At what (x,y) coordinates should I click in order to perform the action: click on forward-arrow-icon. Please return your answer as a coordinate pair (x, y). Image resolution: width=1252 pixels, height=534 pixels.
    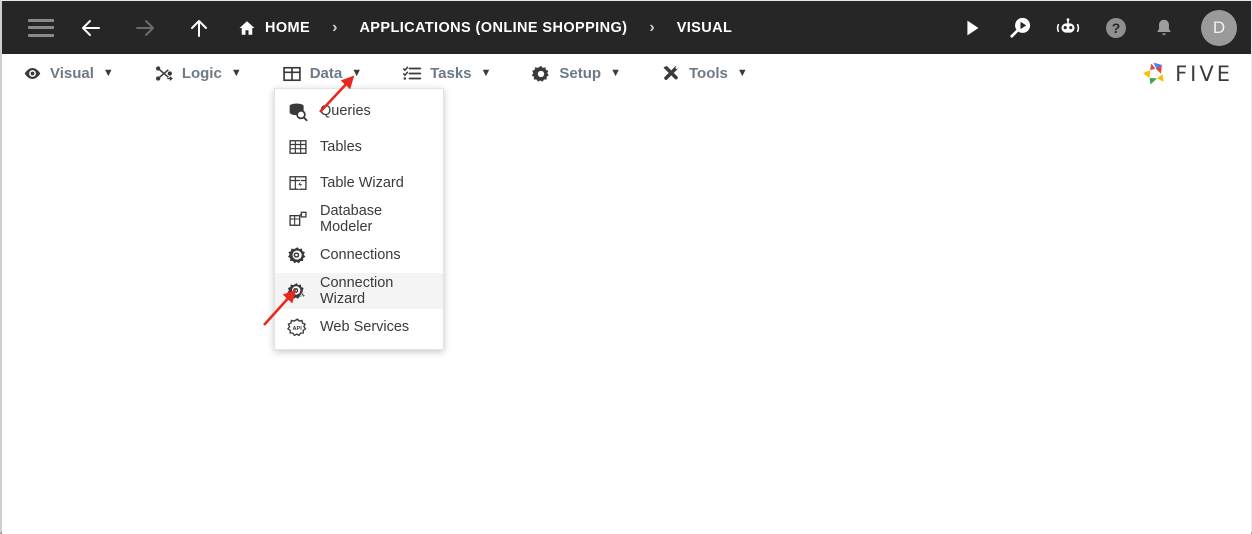
    Looking at the image, I should click on (145, 27).